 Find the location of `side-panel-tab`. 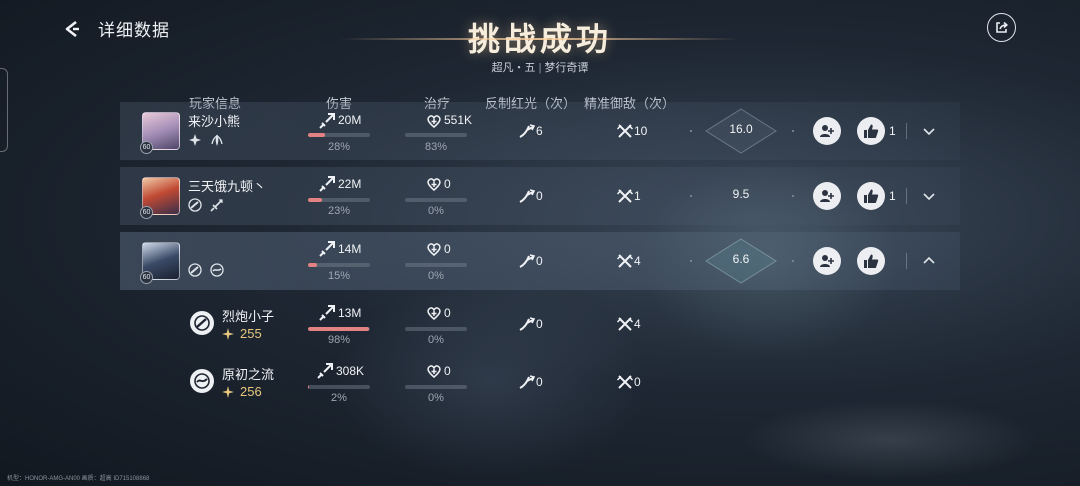

side-panel-tab is located at coordinates (4, 110).